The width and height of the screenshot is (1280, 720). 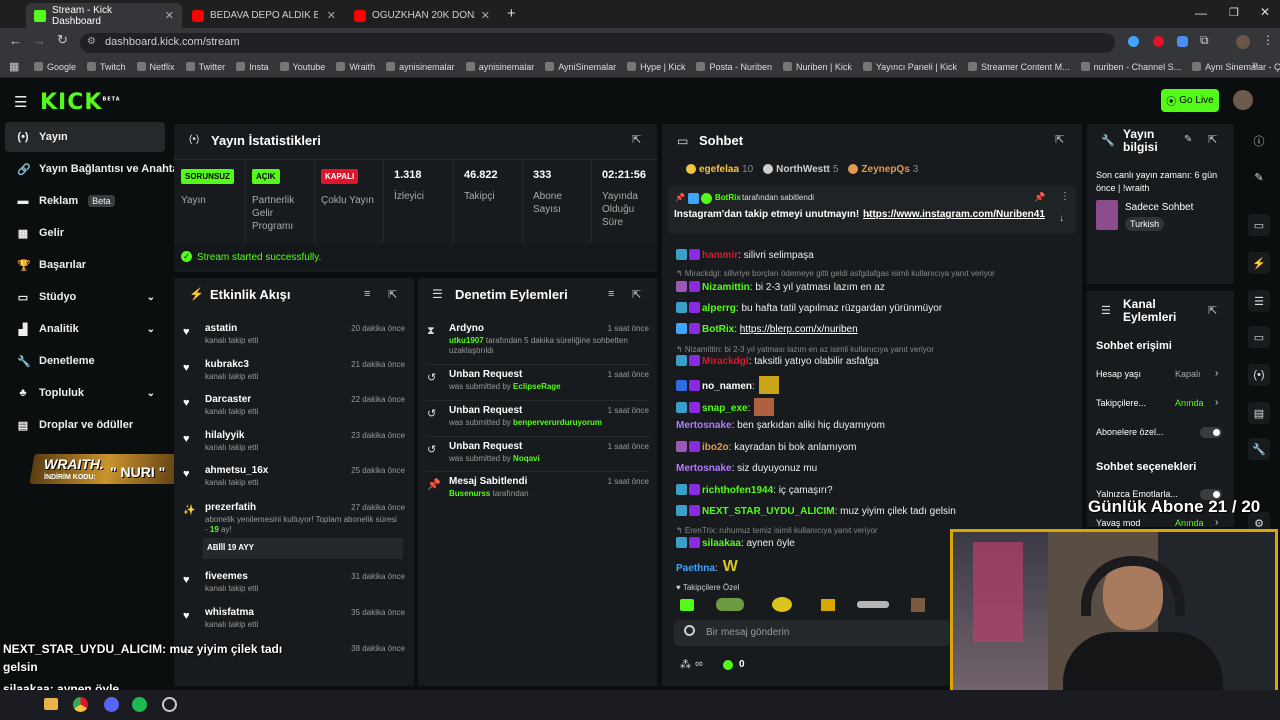 I want to click on chat-username: no_namen, so click(x=727, y=386).